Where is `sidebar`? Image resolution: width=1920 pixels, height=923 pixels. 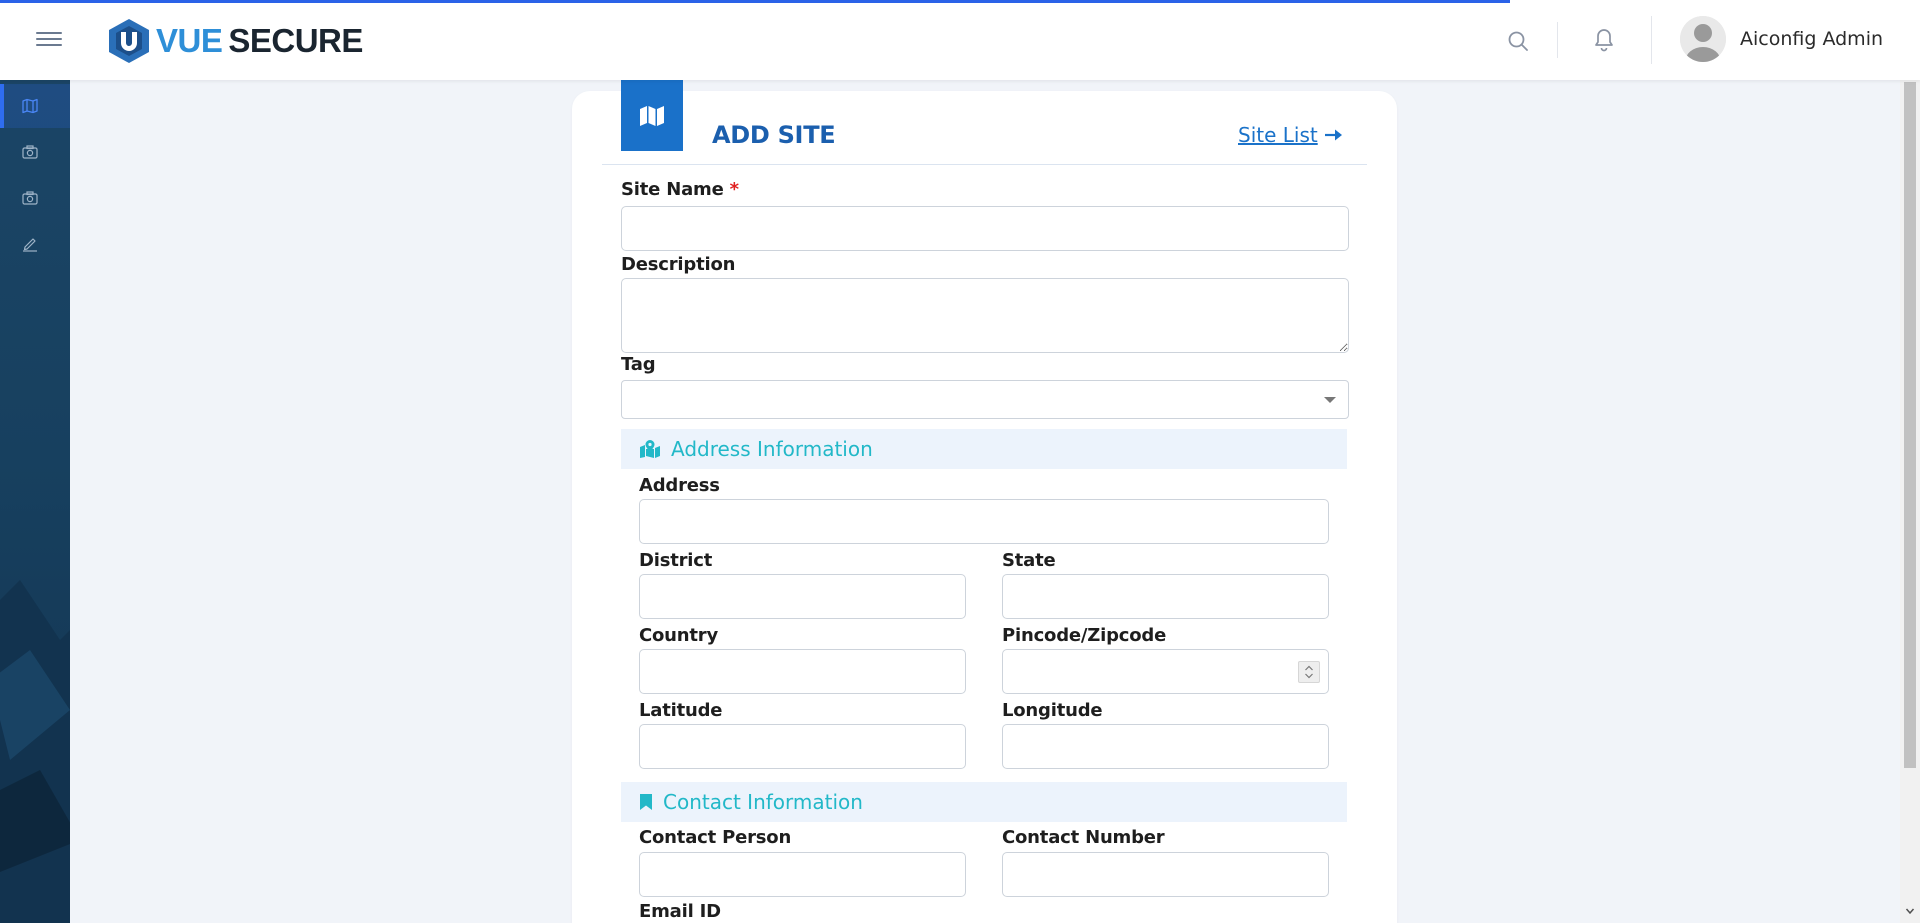 sidebar is located at coordinates (35, 501).